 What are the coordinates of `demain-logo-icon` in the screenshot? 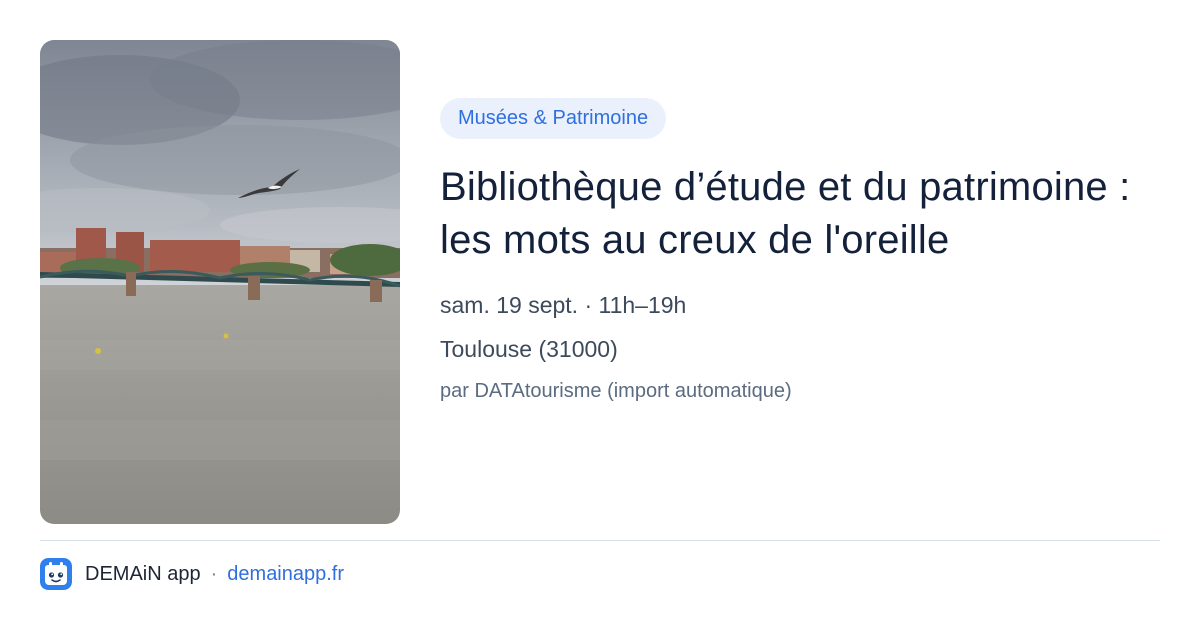 It's located at (56, 574).